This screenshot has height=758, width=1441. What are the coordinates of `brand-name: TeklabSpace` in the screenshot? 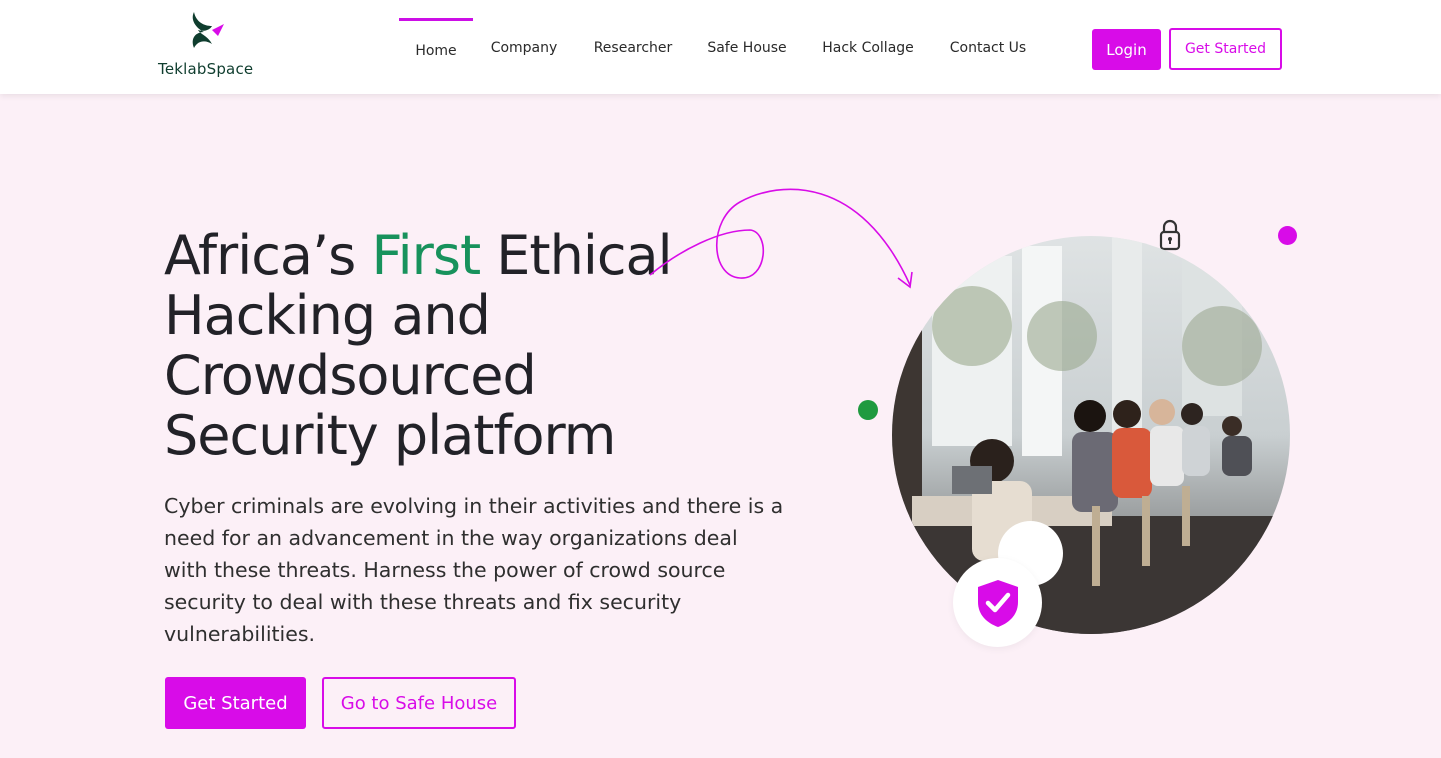 It's located at (206, 69).